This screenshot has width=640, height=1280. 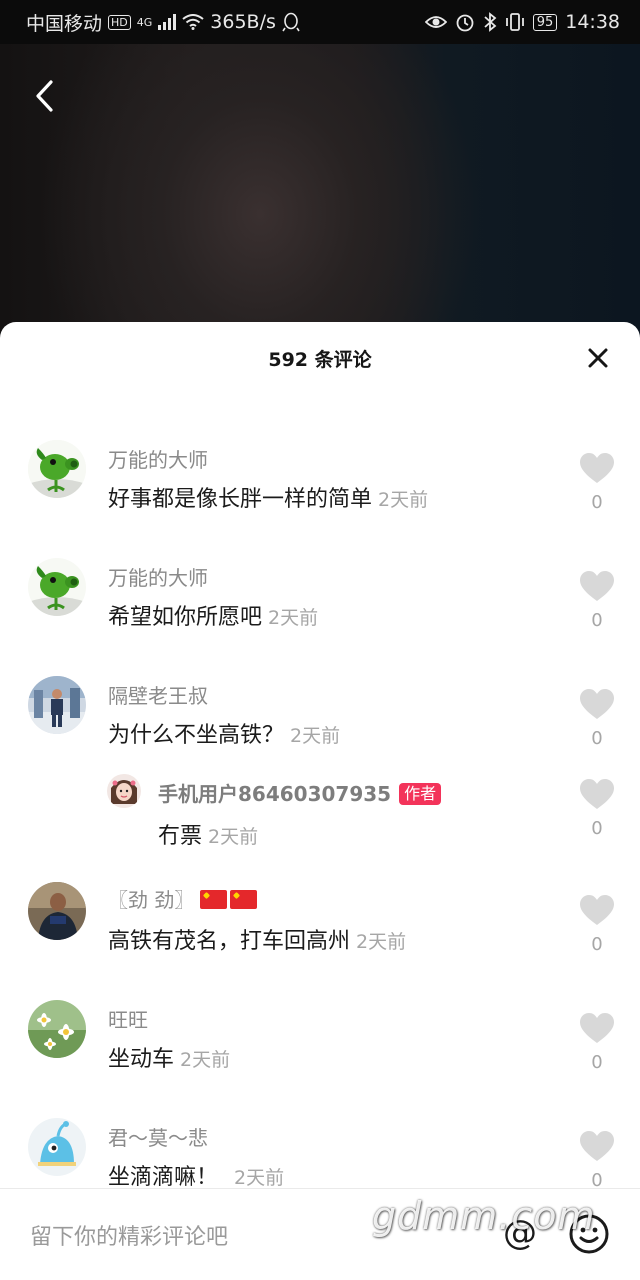 I want to click on hd-icon: HD, so click(x=119, y=22).